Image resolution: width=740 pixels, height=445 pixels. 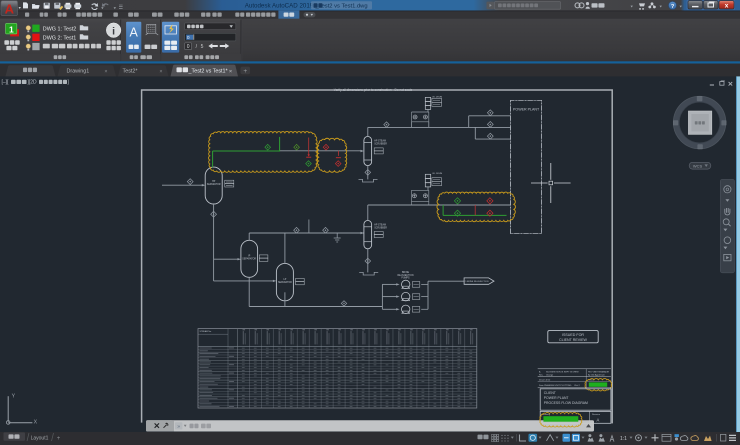 I want to click on svg-text: LP, so click(x=284, y=280).